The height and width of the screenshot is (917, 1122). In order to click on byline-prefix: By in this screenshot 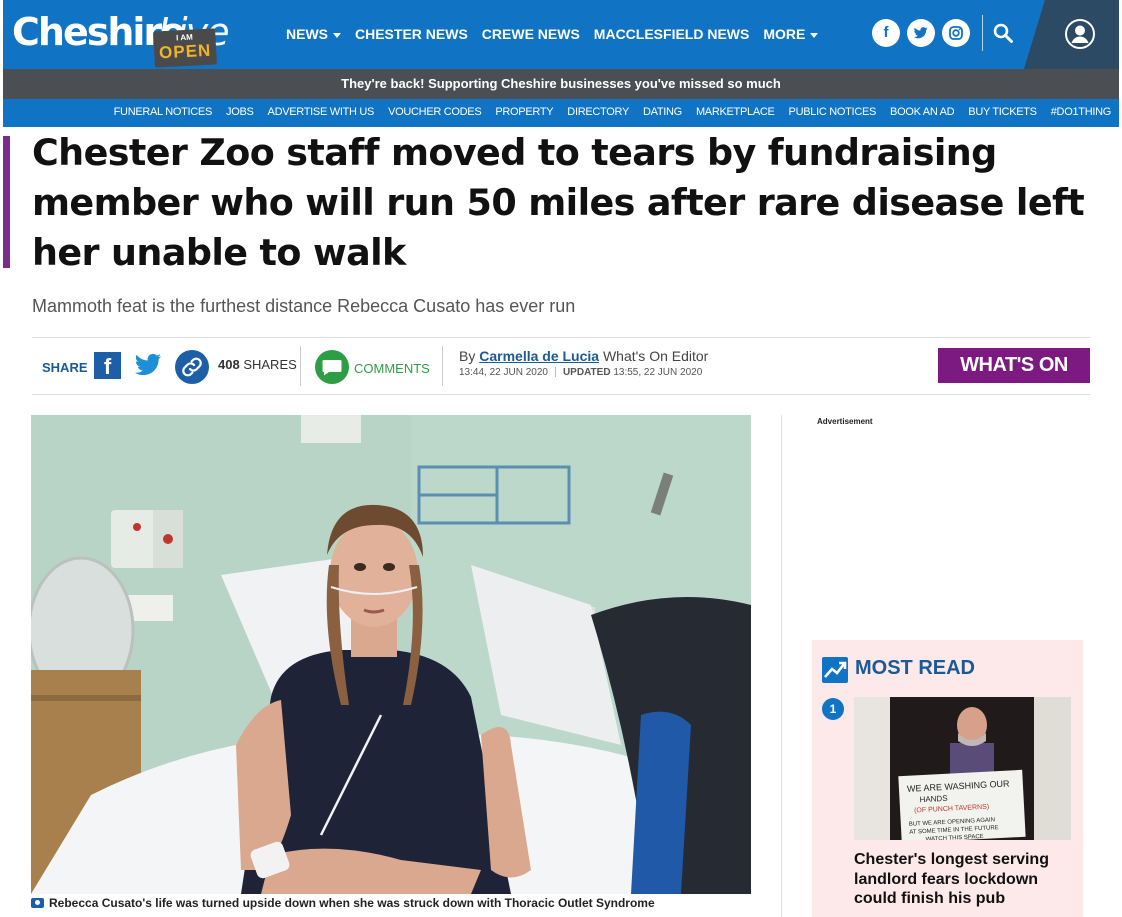, I will do `click(467, 356)`.